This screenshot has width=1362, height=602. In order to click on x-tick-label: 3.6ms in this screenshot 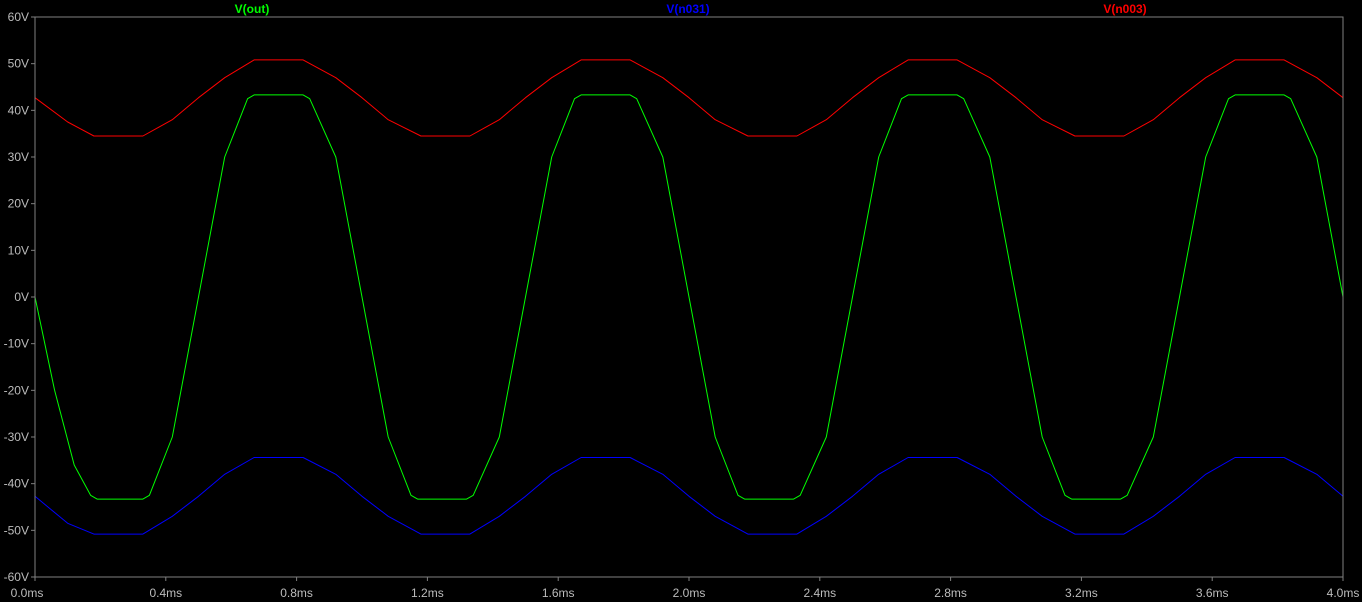, I will do `click(1212, 593)`.